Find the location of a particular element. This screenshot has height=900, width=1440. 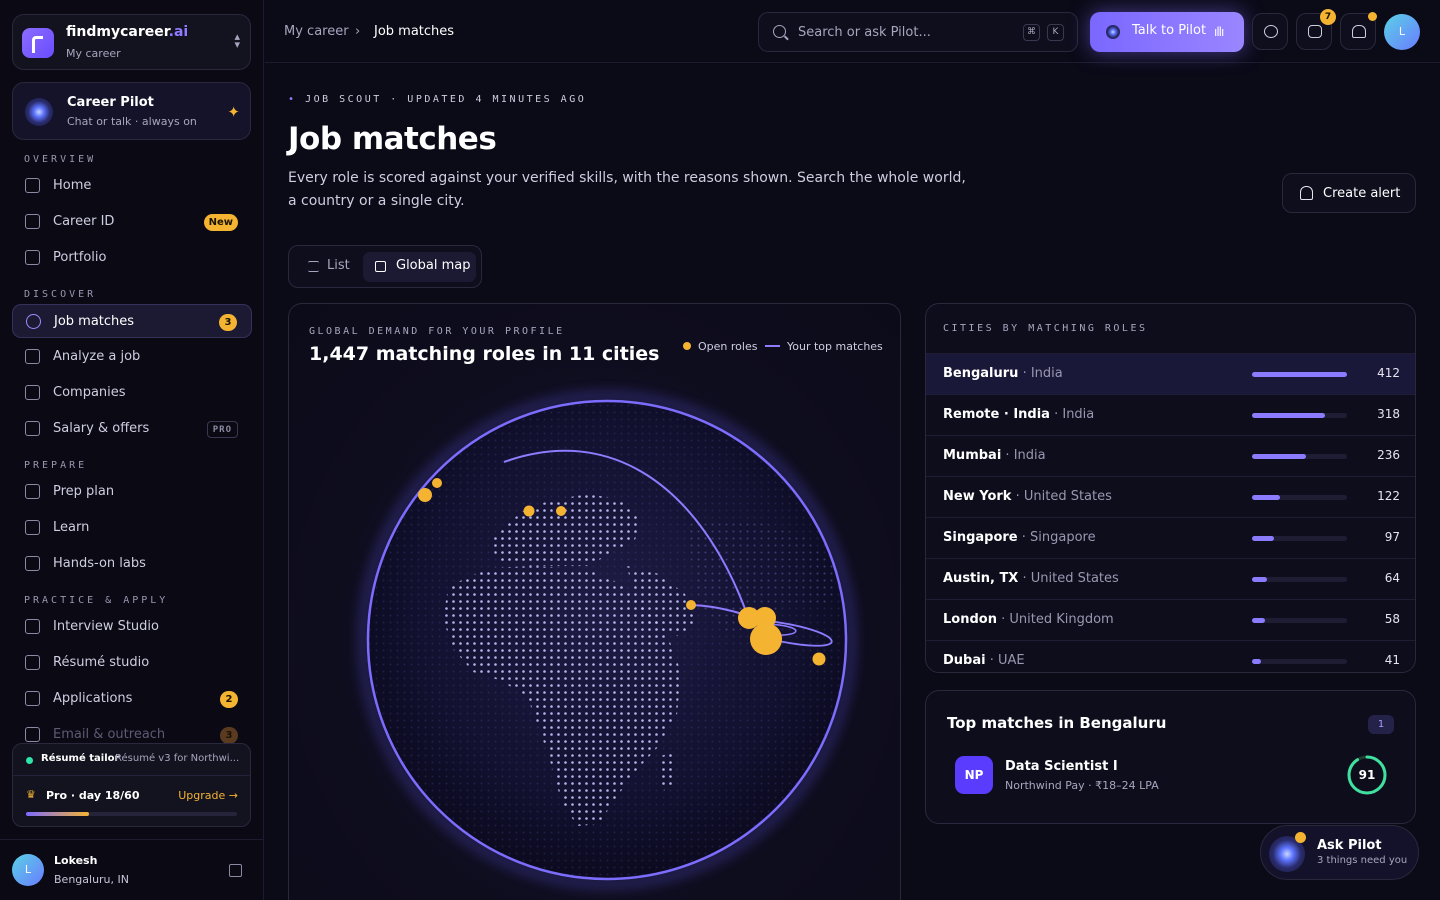

sidebar-item-job-matches: Job matches 3 is located at coordinates (132, 321).